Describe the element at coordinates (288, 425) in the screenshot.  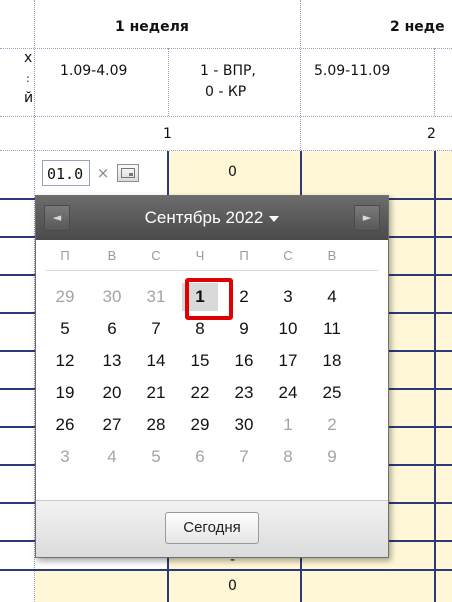
I see `calendar-day-outside: 1` at that location.